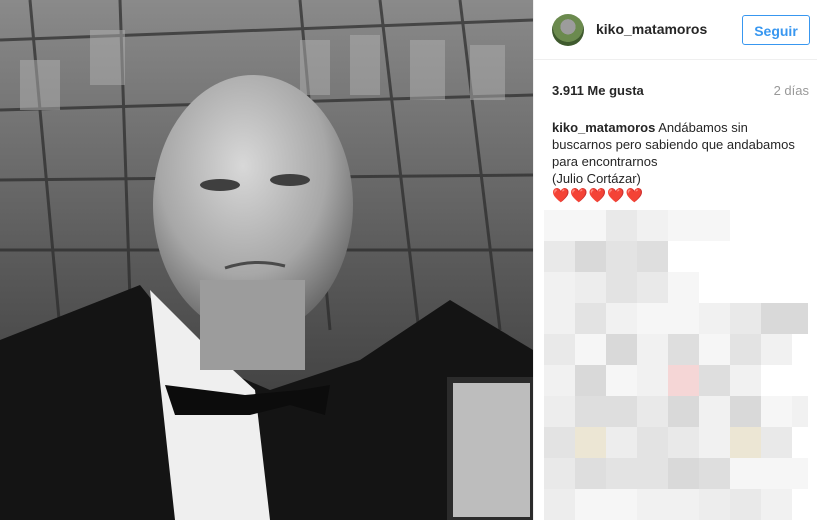  I want to click on likes-count: 3.911 Me gusta, so click(598, 90).